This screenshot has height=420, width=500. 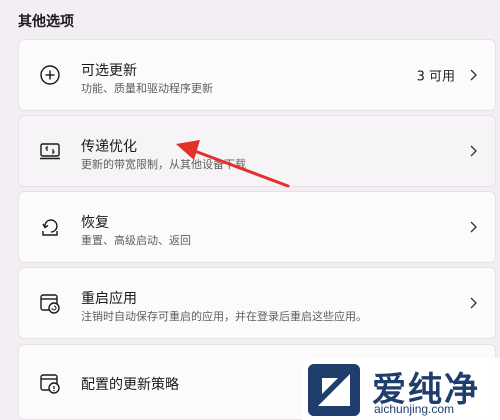 I want to click on item-subtitle: 重置、高级启动、返回, so click(x=136, y=240).